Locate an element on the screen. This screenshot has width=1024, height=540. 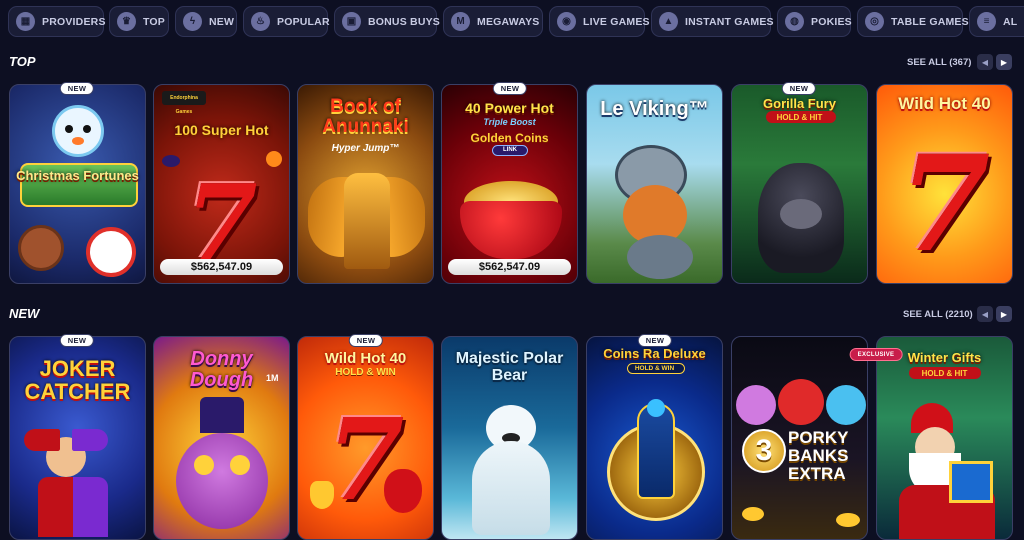
game-title: 40 Power Hot is located at coordinates (509, 108).